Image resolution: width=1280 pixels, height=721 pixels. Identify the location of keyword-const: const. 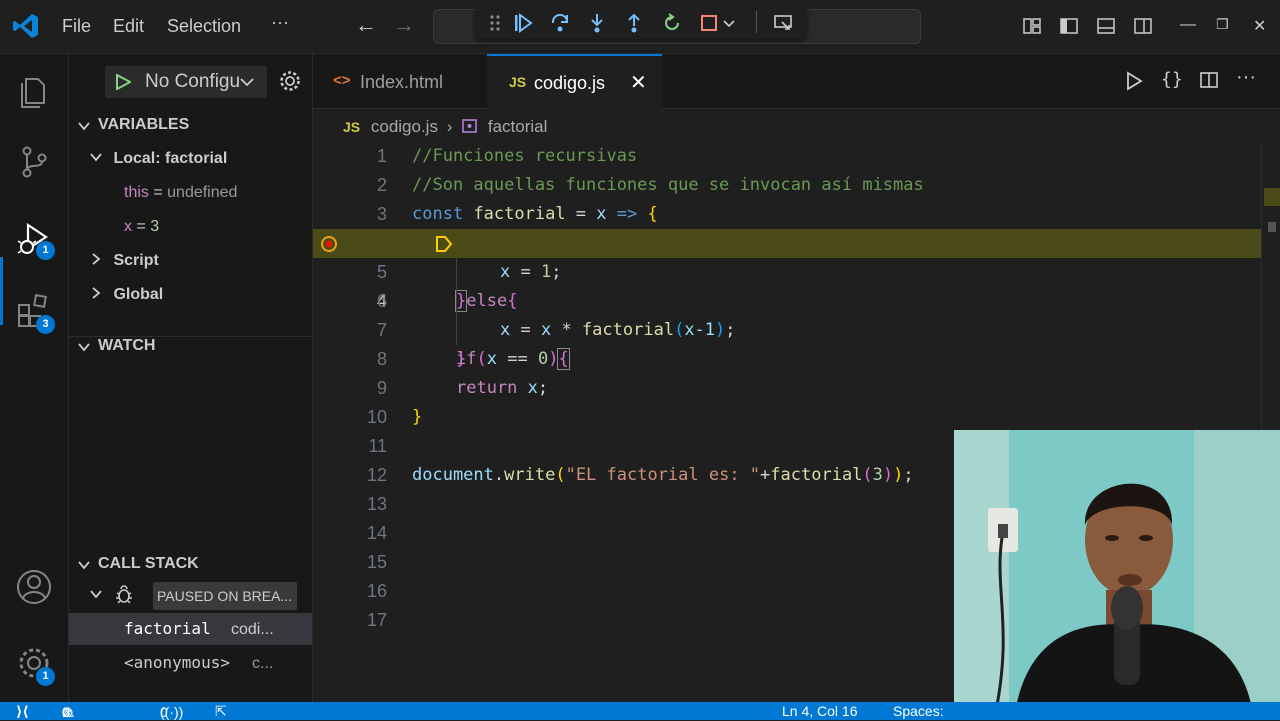
(438, 214).